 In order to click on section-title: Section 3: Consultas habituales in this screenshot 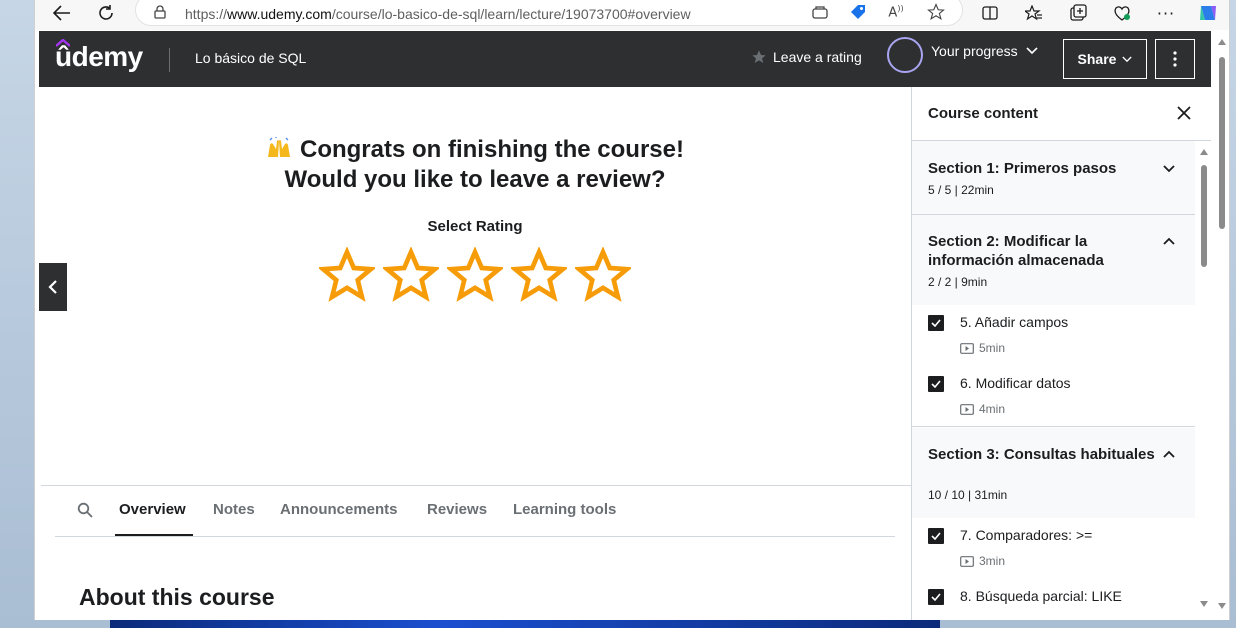, I will do `click(1041, 454)`.